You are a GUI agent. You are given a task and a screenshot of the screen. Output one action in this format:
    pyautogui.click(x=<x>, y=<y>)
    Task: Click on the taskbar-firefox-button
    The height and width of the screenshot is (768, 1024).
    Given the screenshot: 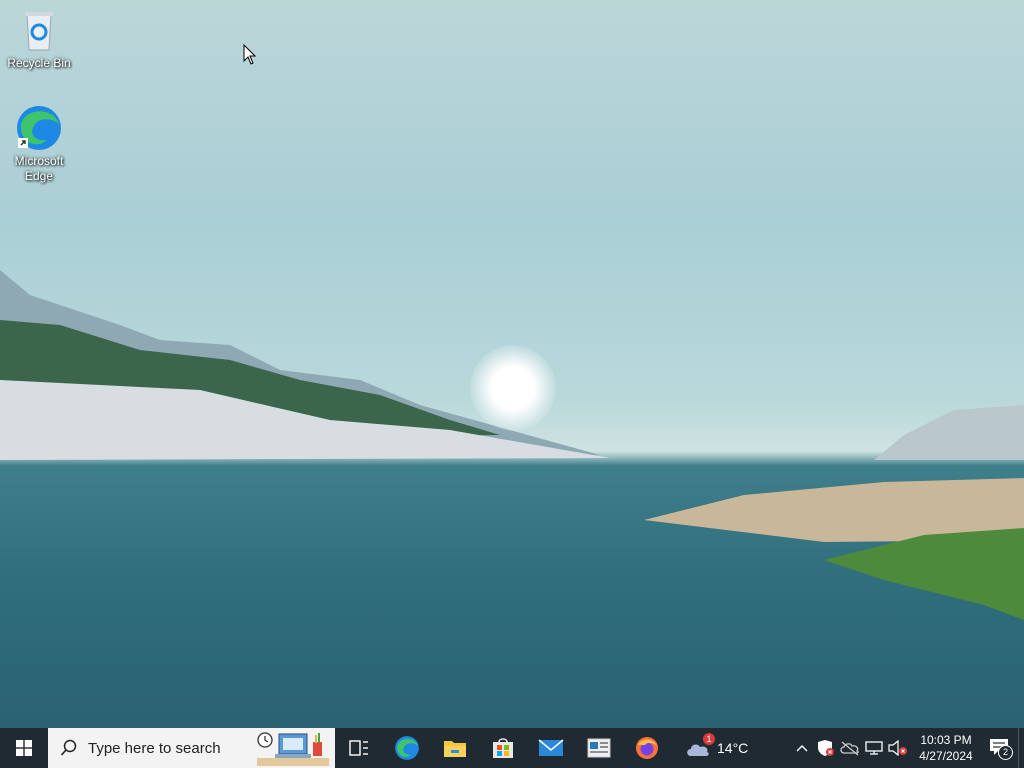 What is the action you would take?
    pyautogui.click(x=647, y=748)
    